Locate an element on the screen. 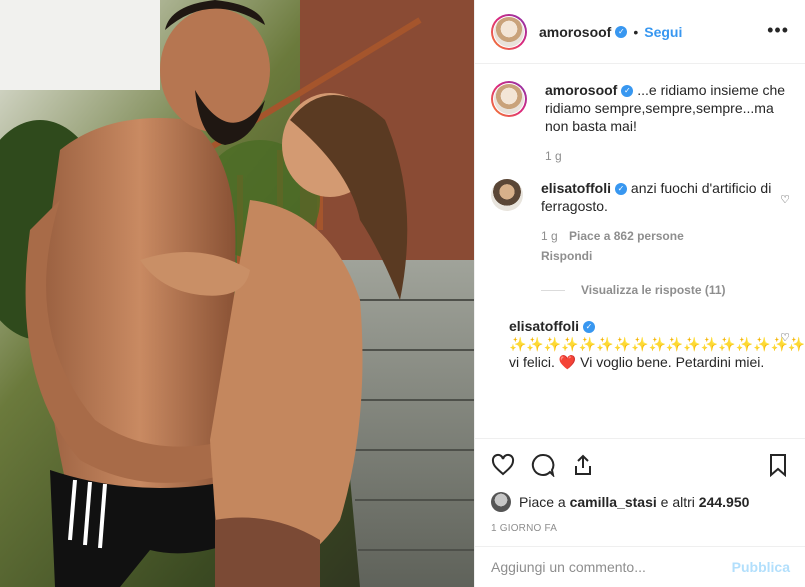 The height and width of the screenshot is (587, 805). action-icons is located at coordinates (640, 465).